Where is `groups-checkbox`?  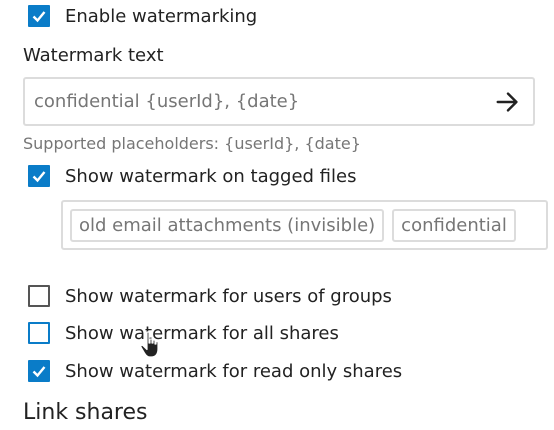
groups-checkbox is located at coordinates (39, 296).